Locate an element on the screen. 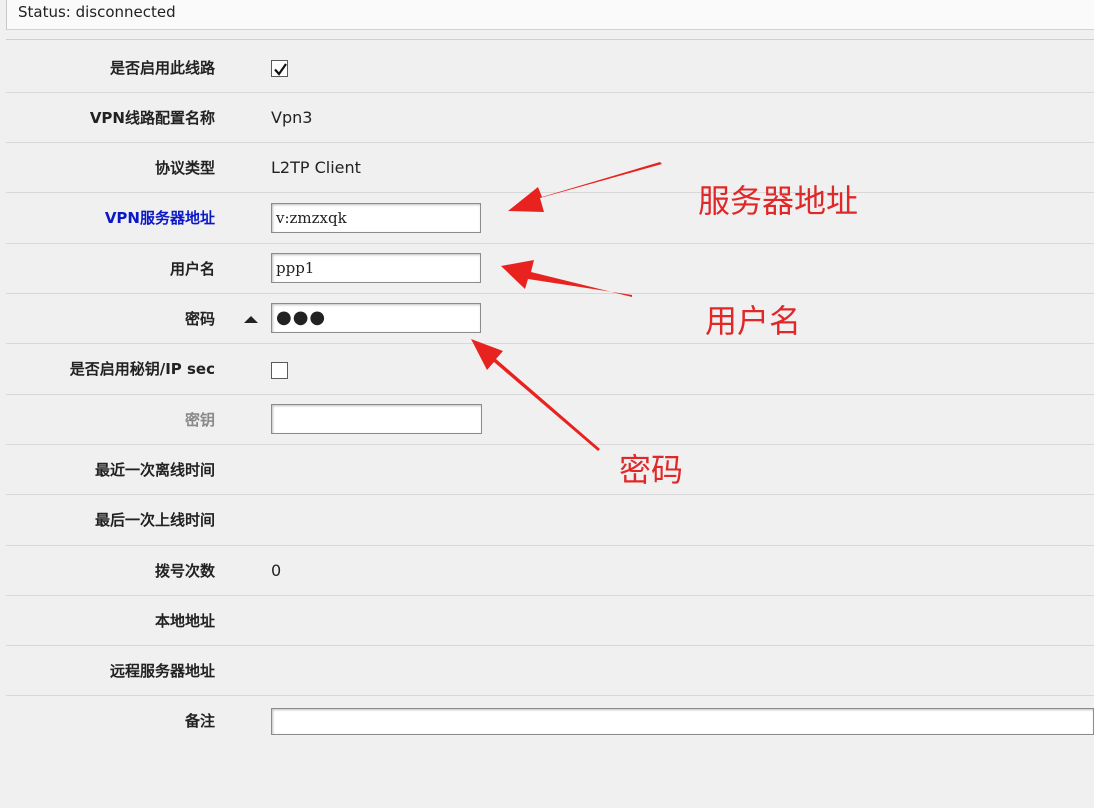  arrow-to-server-address is located at coordinates (585, 187).